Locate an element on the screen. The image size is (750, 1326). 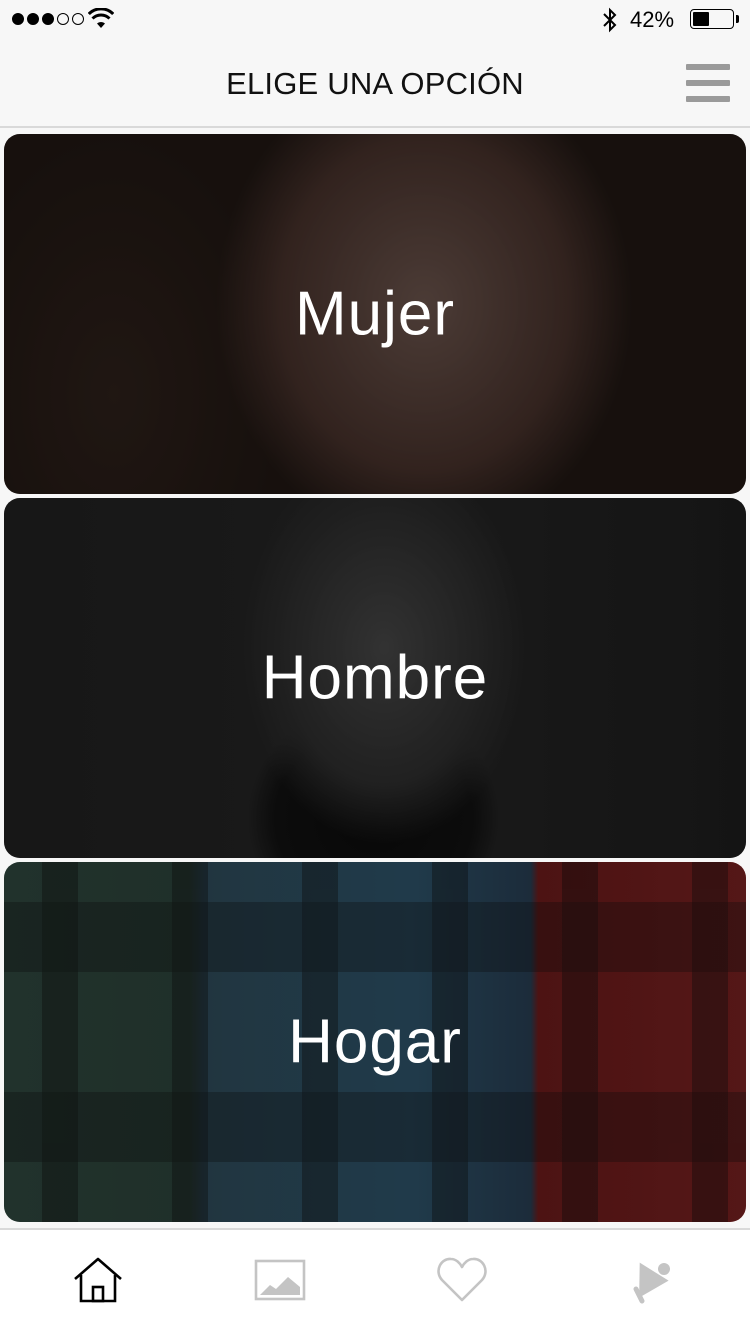
header: ELIGE UNA OPCIÓN is located at coordinates (375, 84).